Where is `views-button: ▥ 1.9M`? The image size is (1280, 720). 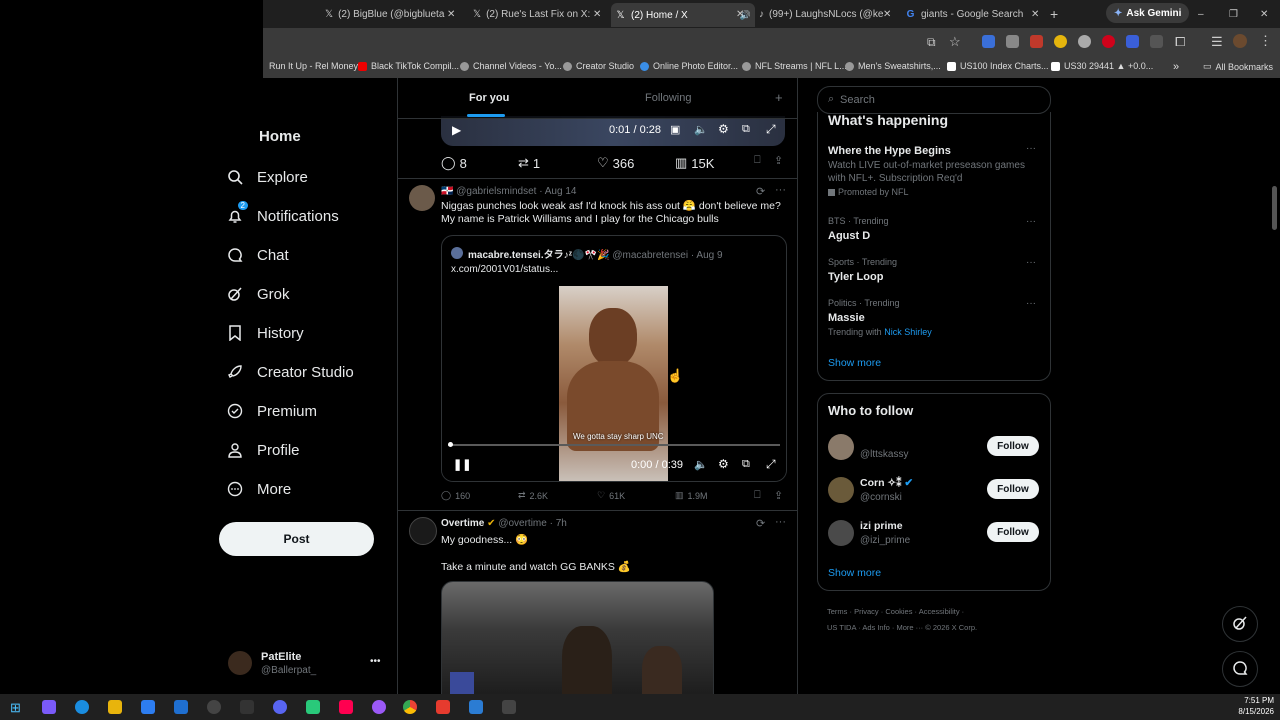 views-button: ▥ 1.9M is located at coordinates (691, 495).